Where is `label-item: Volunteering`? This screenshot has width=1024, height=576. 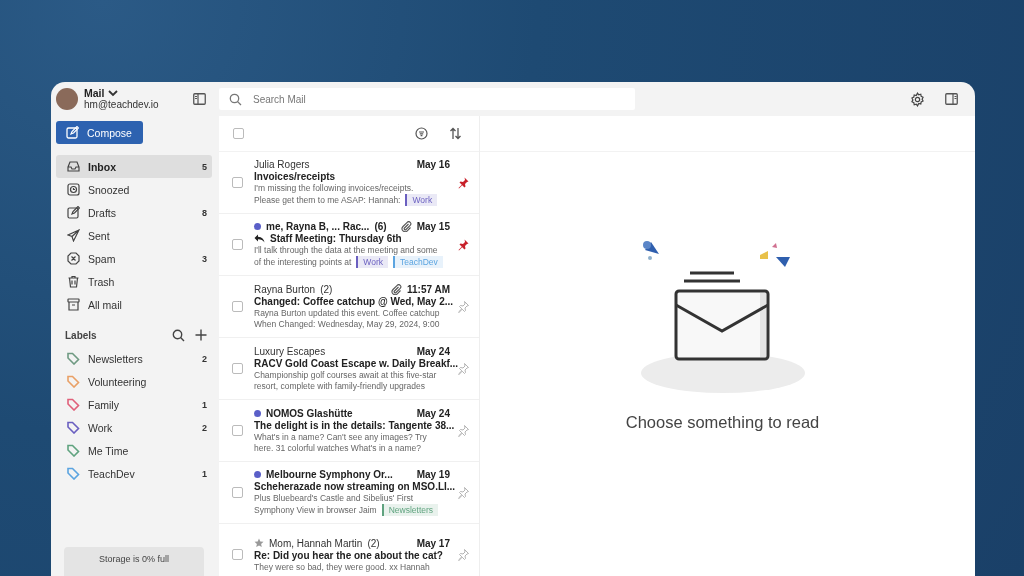 label-item: Volunteering is located at coordinates (134, 381).